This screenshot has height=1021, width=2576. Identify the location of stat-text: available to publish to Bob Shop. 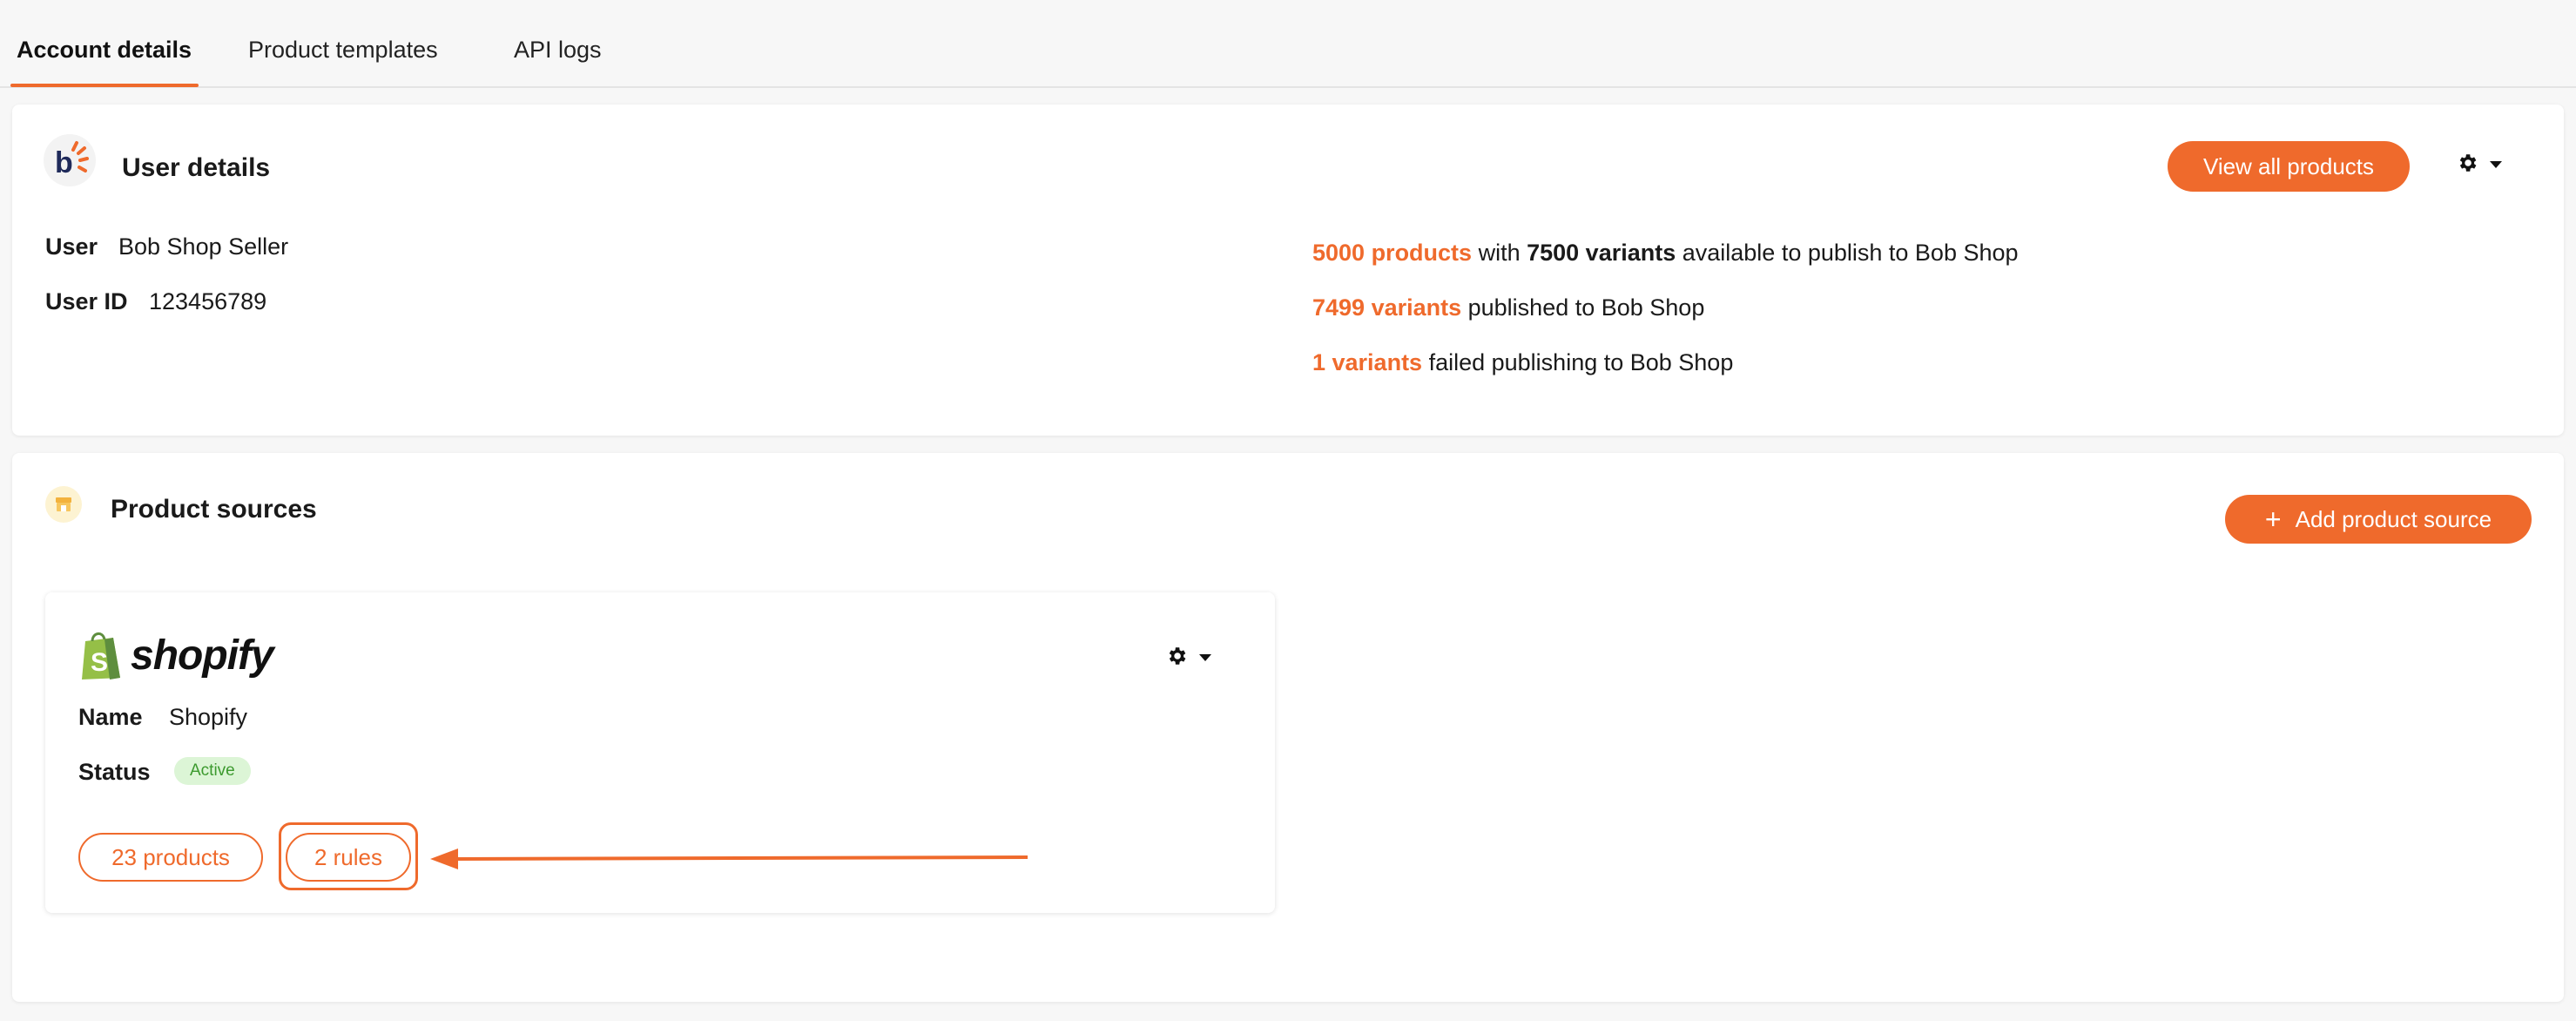
(1847, 253).